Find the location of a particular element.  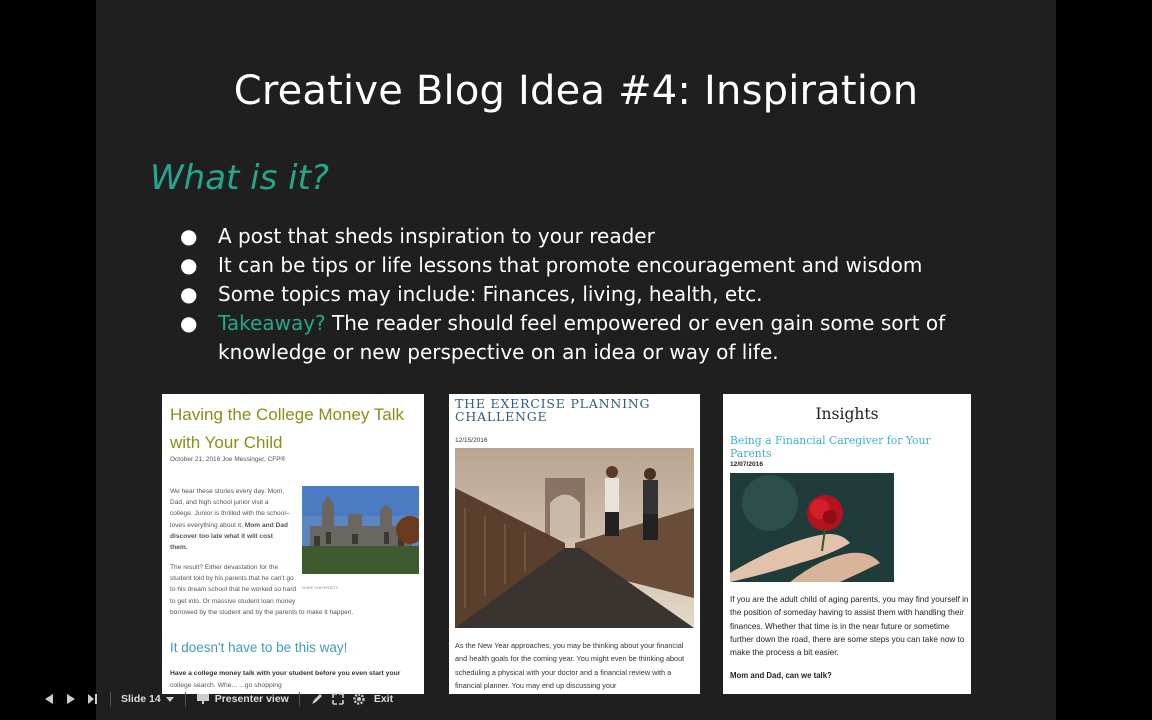

presentation-controls: Slide 14 Presenter view Exit is located at coordinates (217, 699).